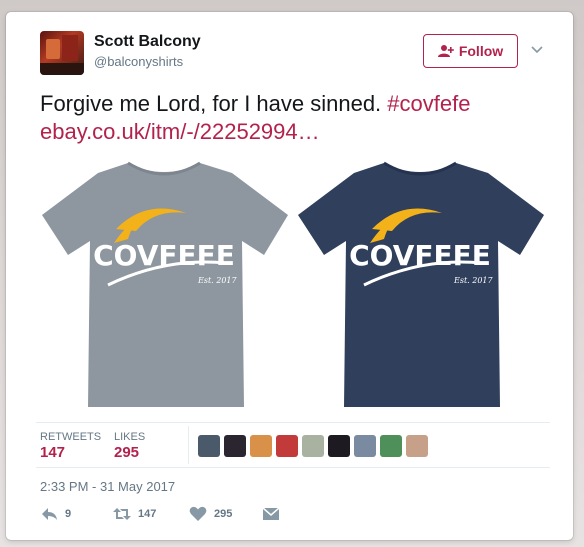 This screenshot has width=584, height=547. Describe the element at coordinates (537, 50) in the screenshot. I see `chevron-down-icon` at that location.